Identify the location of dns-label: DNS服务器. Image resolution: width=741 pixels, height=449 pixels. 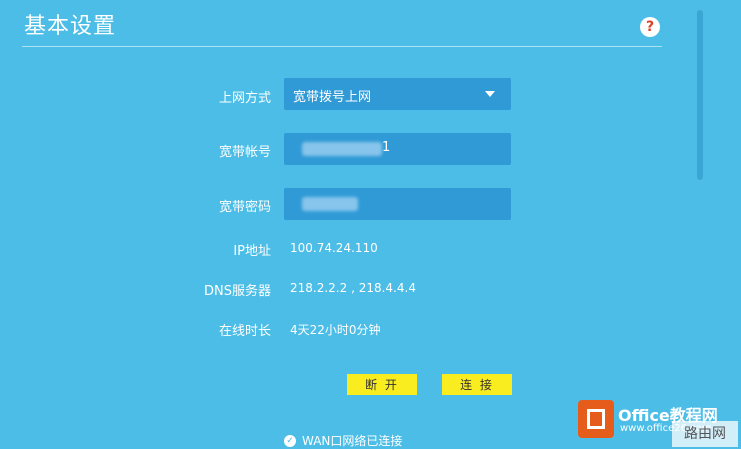
(237, 291).